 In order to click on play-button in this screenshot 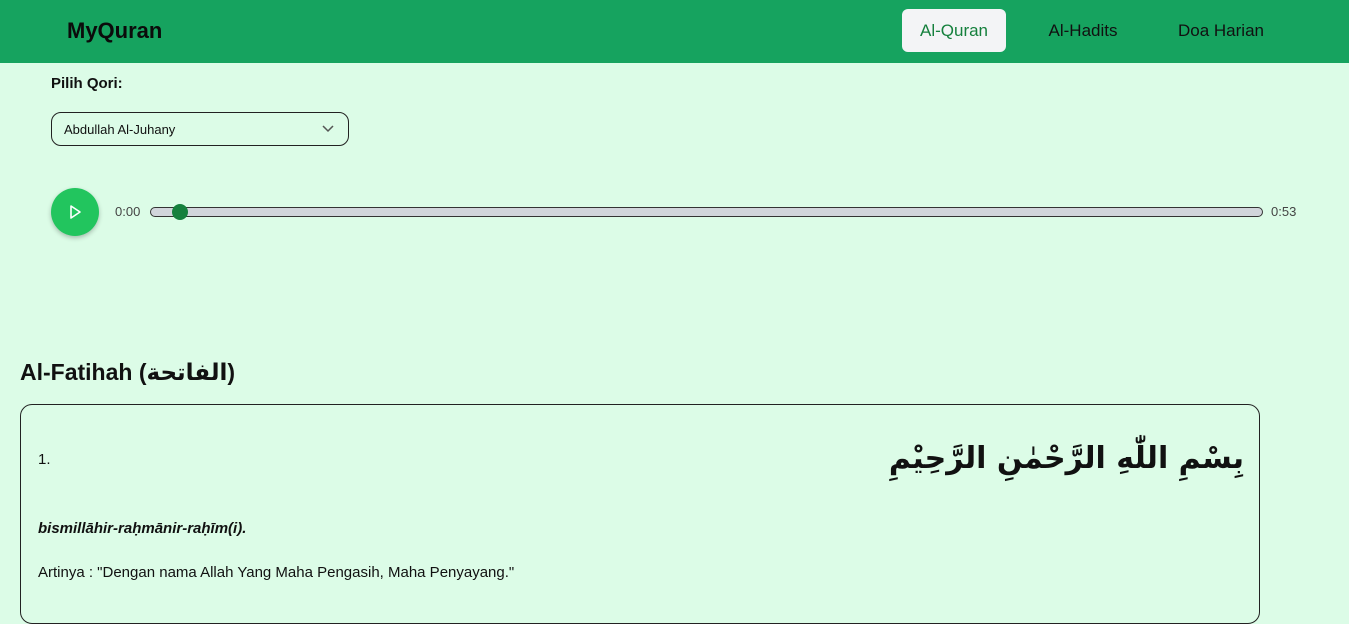, I will do `click(75, 212)`.